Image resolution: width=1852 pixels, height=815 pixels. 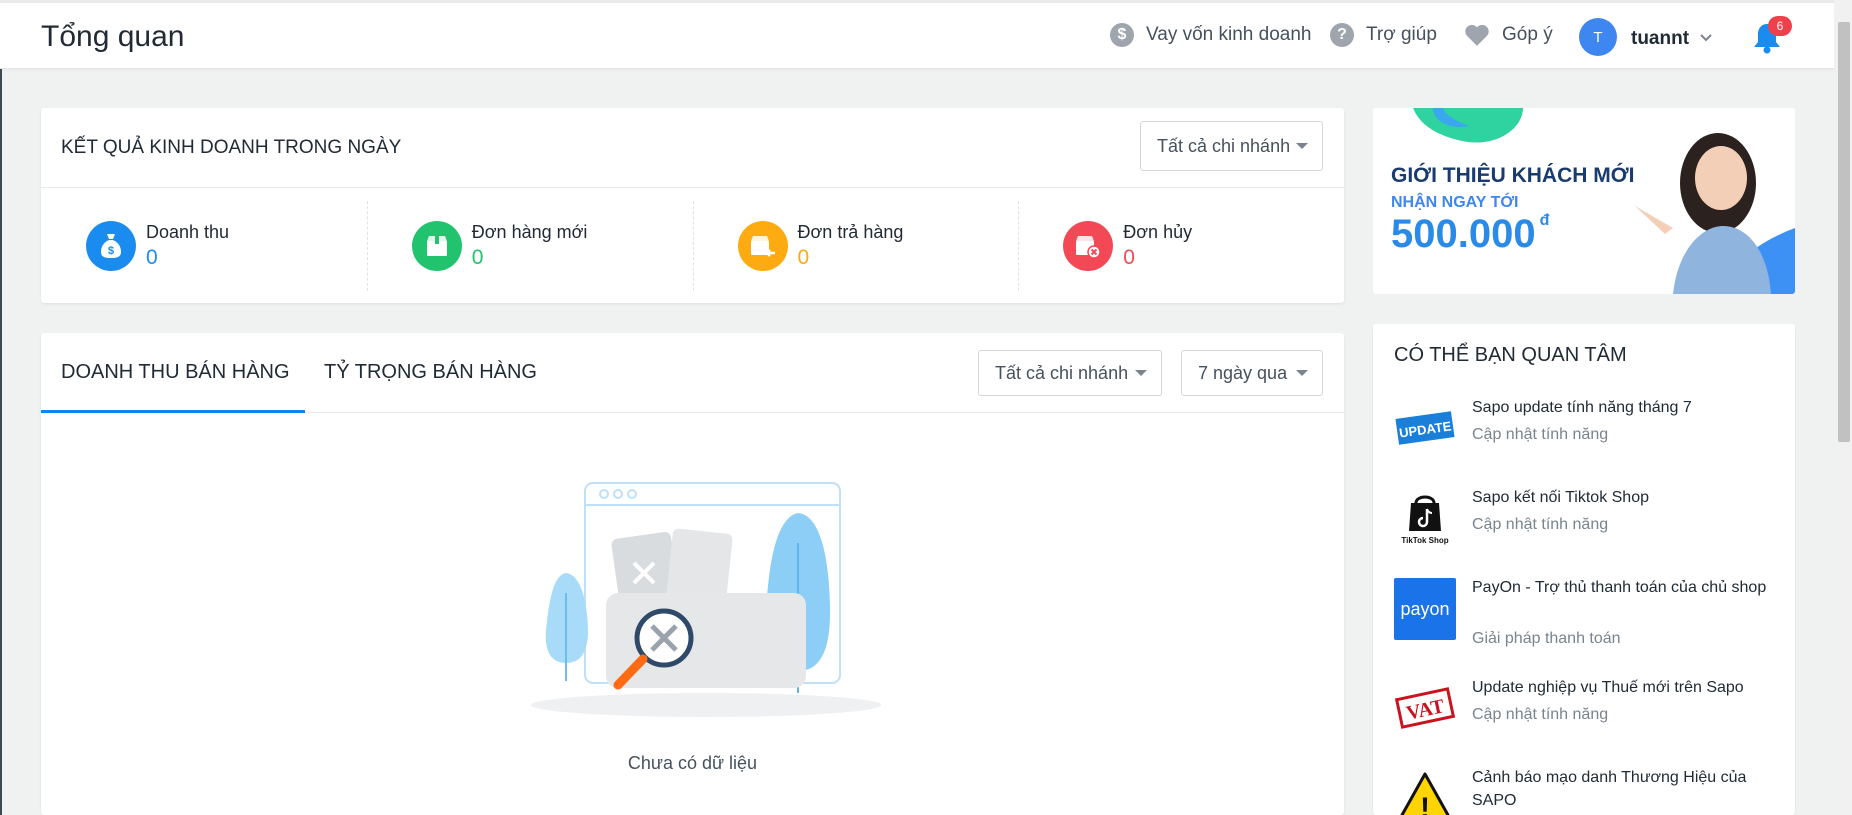 I want to click on money-bag-icon: $, so click(x=111, y=246).